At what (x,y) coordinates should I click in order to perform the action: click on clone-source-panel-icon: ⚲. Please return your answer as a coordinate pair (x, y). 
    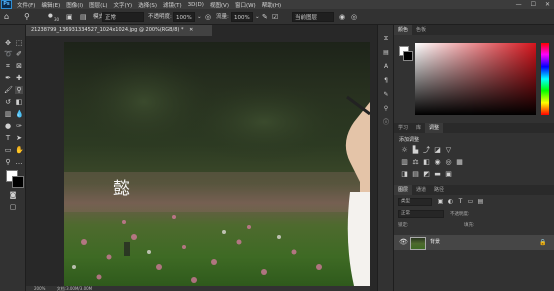
    Looking at the image, I should click on (386, 109).